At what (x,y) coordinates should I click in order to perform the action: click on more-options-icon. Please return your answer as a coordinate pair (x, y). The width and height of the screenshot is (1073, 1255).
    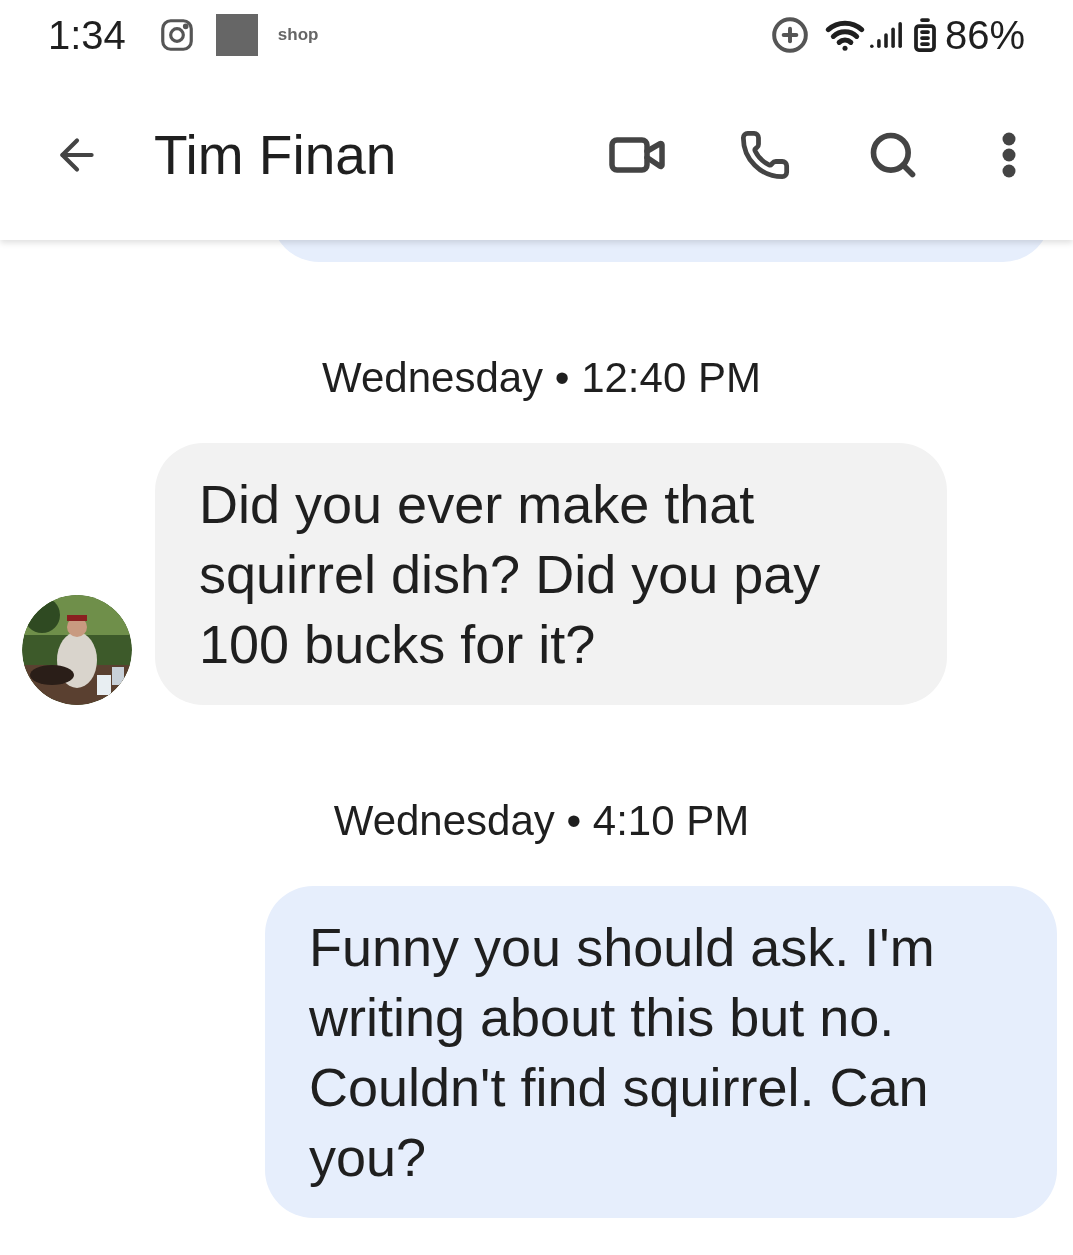
    Looking at the image, I should click on (1009, 155).